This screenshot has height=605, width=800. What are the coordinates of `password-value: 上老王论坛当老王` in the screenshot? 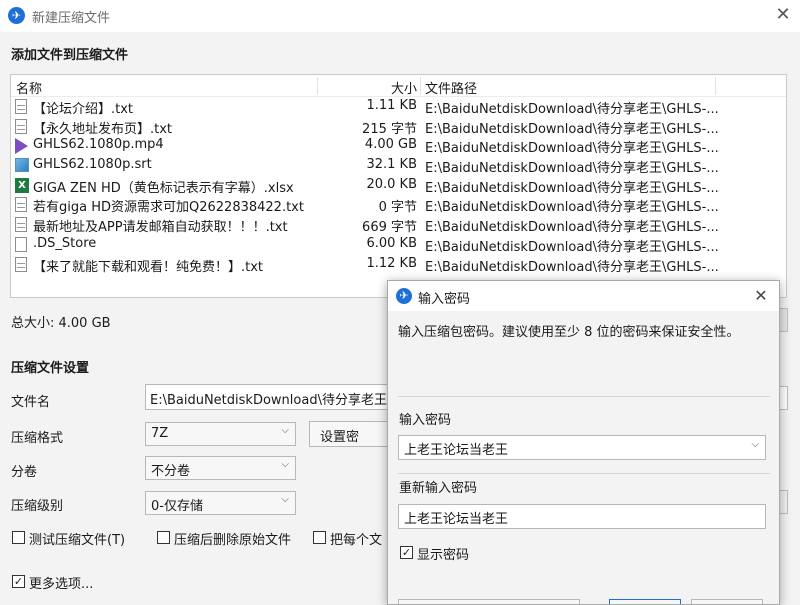 It's located at (456, 450).